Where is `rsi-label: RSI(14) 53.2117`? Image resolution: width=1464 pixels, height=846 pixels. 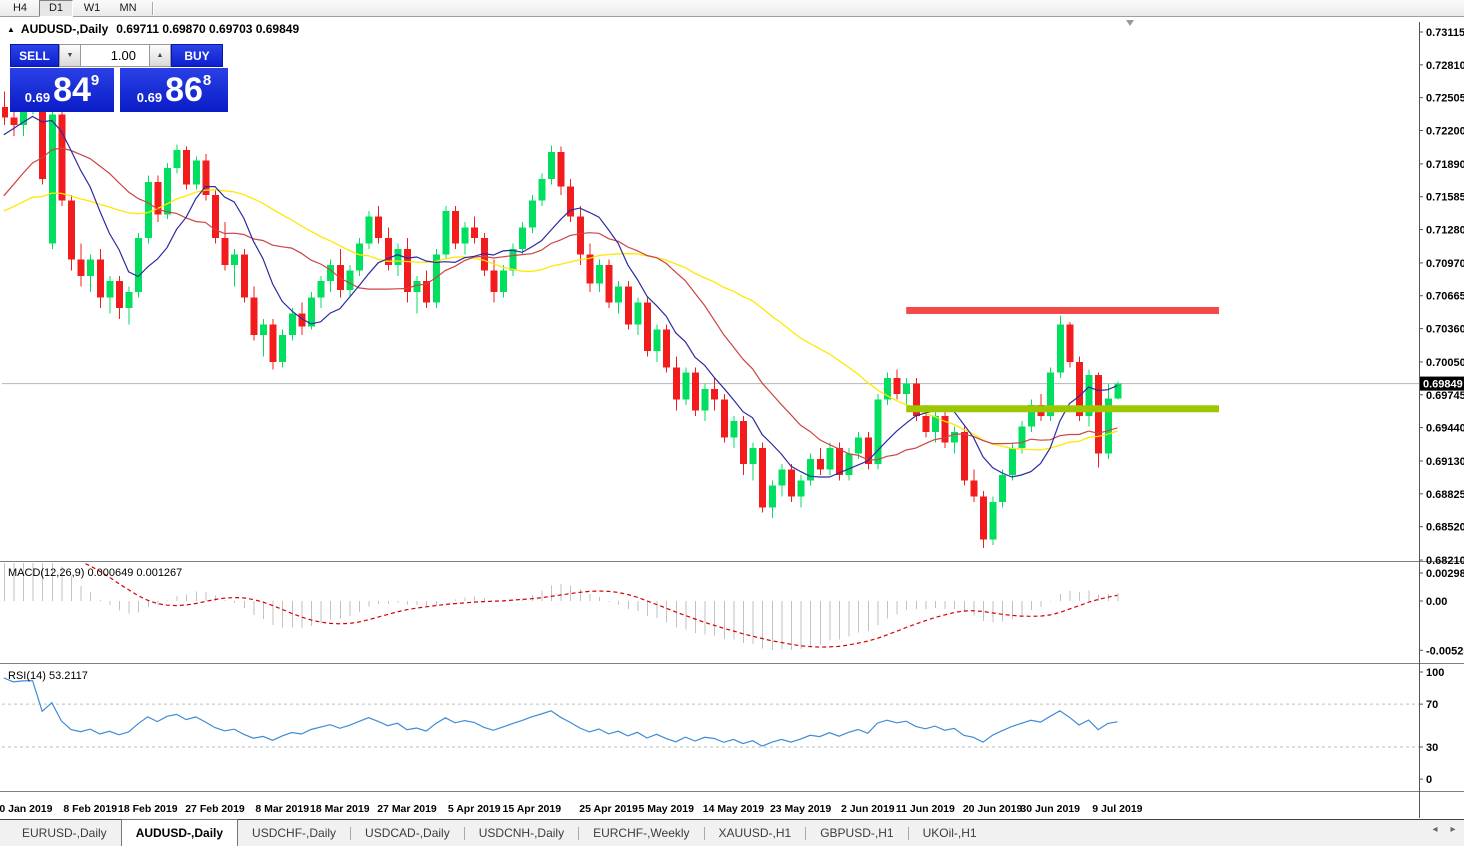 rsi-label: RSI(14) 53.2117 is located at coordinates (48, 676).